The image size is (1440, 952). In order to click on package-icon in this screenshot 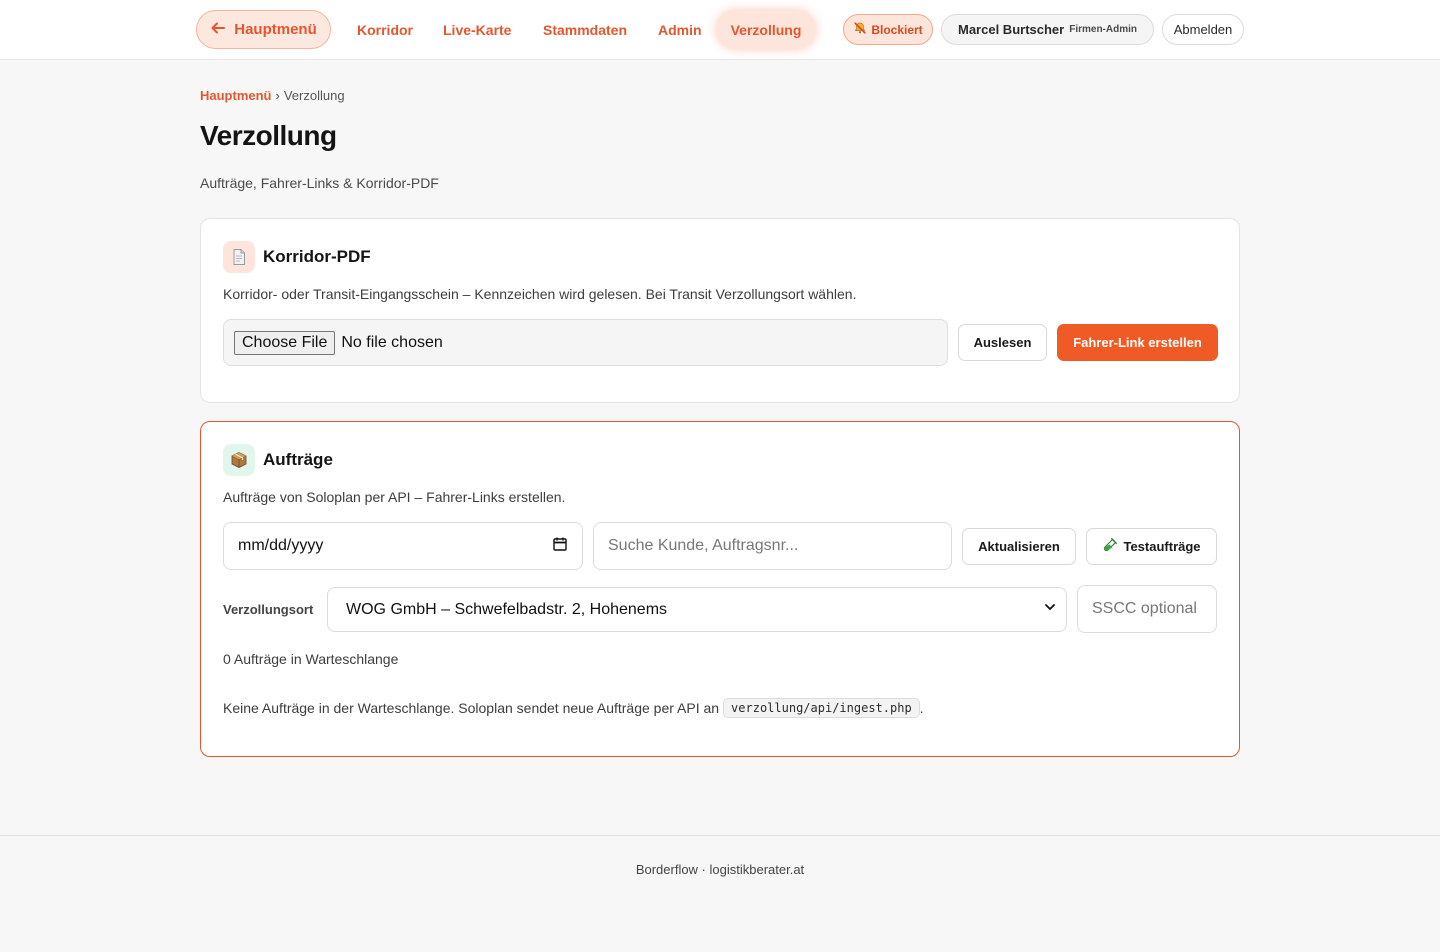, I will do `click(239, 460)`.